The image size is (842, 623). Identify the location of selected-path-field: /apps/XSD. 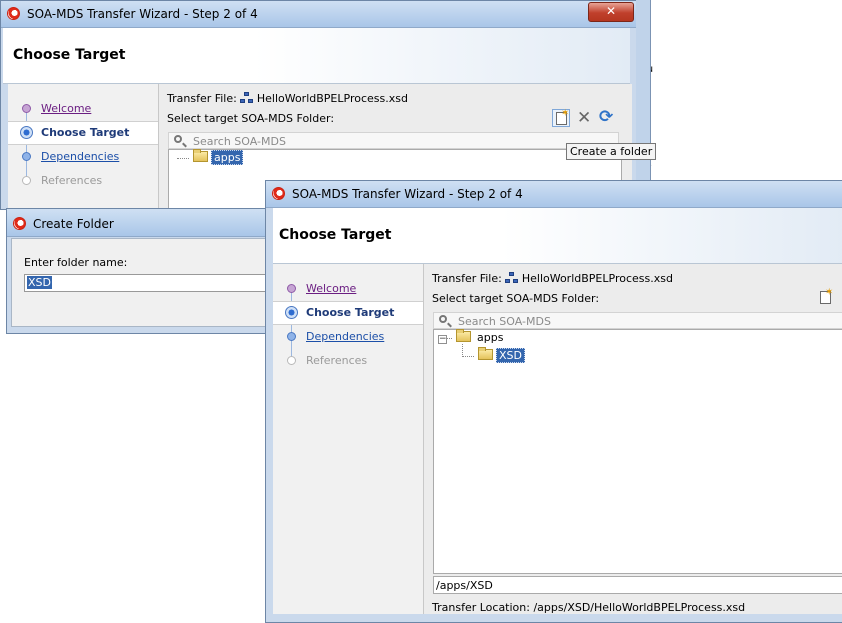
(637, 585).